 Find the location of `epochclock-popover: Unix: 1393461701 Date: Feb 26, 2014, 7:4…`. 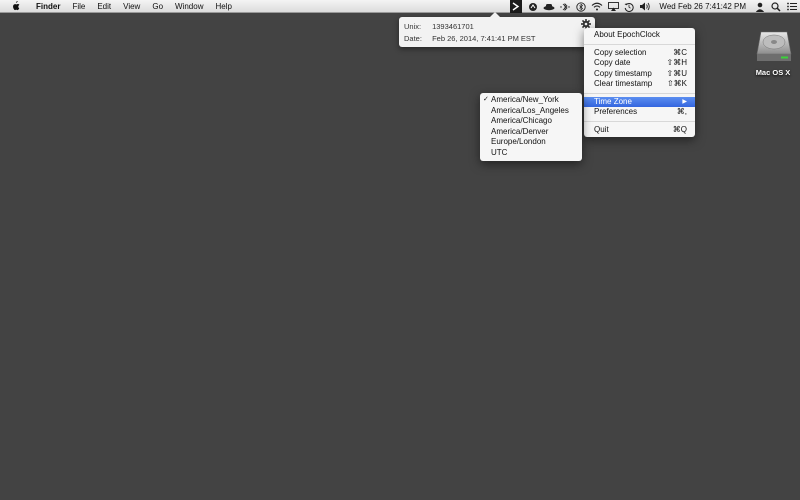

epochclock-popover: Unix: 1393461701 Date: Feb 26, 2014, 7:4… is located at coordinates (497, 29).